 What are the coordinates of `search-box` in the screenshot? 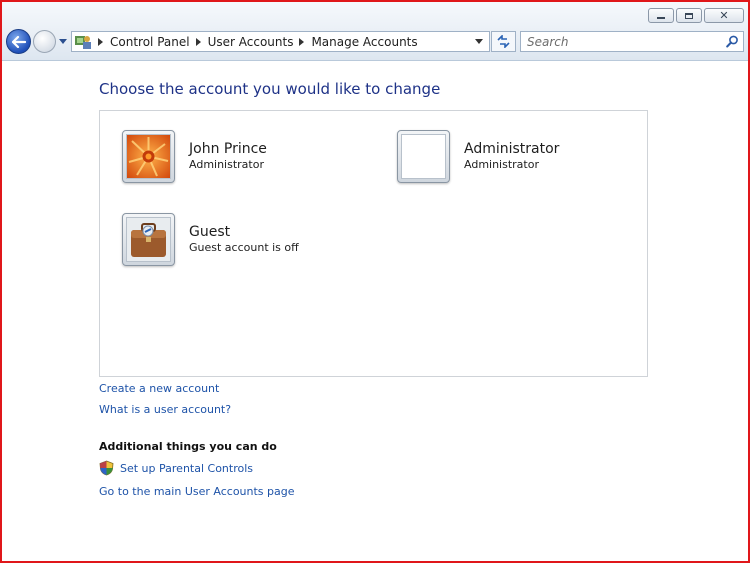 It's located at (632, 41).